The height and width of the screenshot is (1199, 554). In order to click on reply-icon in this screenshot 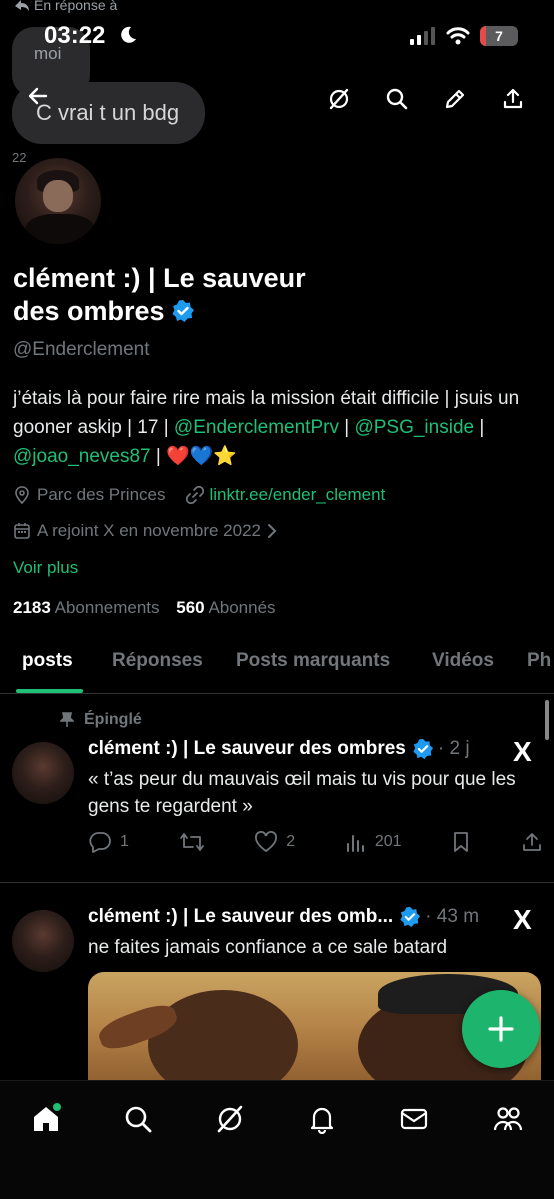, I will do `click(100, 842)`.